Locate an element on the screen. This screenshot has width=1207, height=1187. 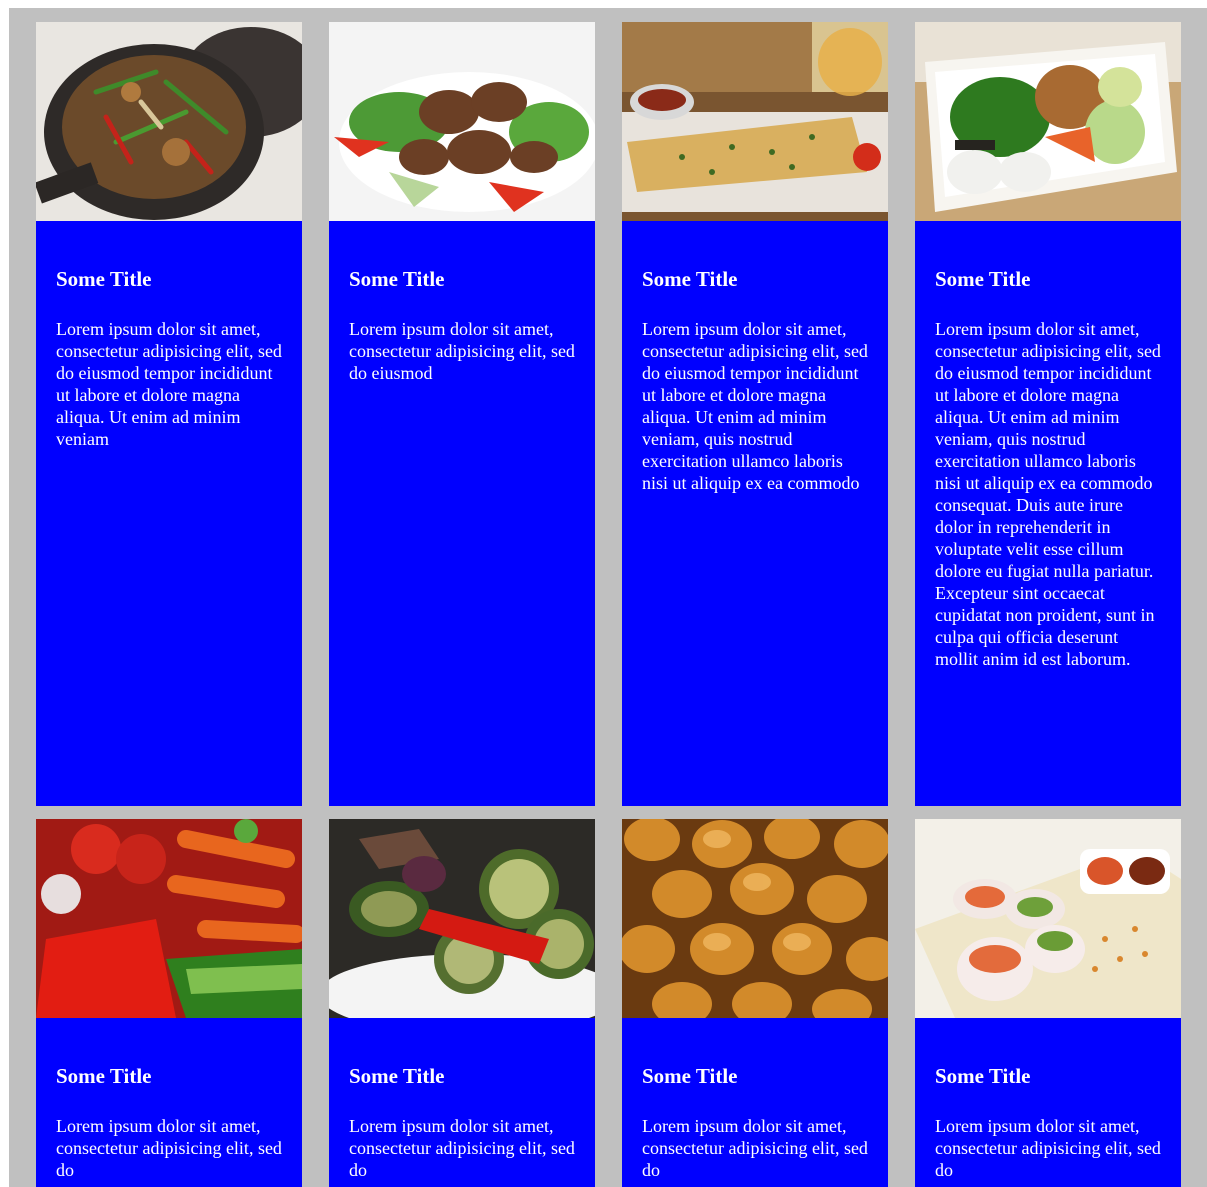
stir-fry-pot-photo is located at coordinates (169, 121).